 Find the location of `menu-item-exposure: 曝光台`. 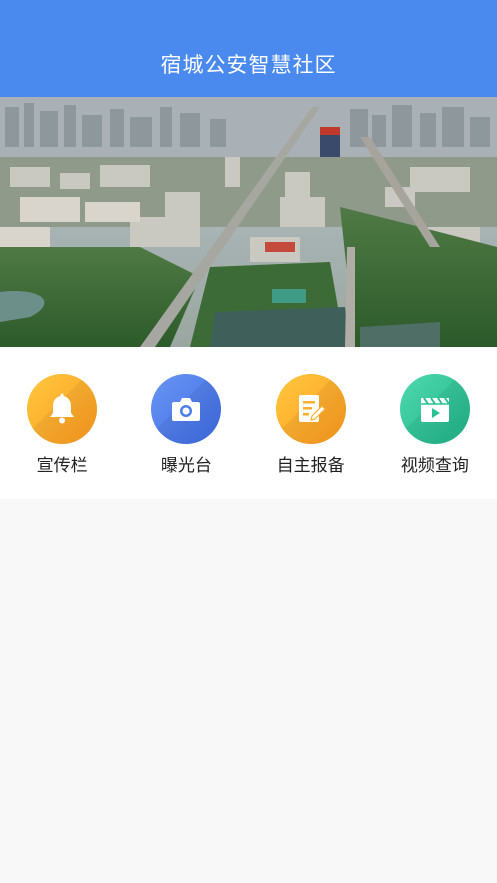

menu-item-exposure: 曝光台 is located at coordinates (186, 423).